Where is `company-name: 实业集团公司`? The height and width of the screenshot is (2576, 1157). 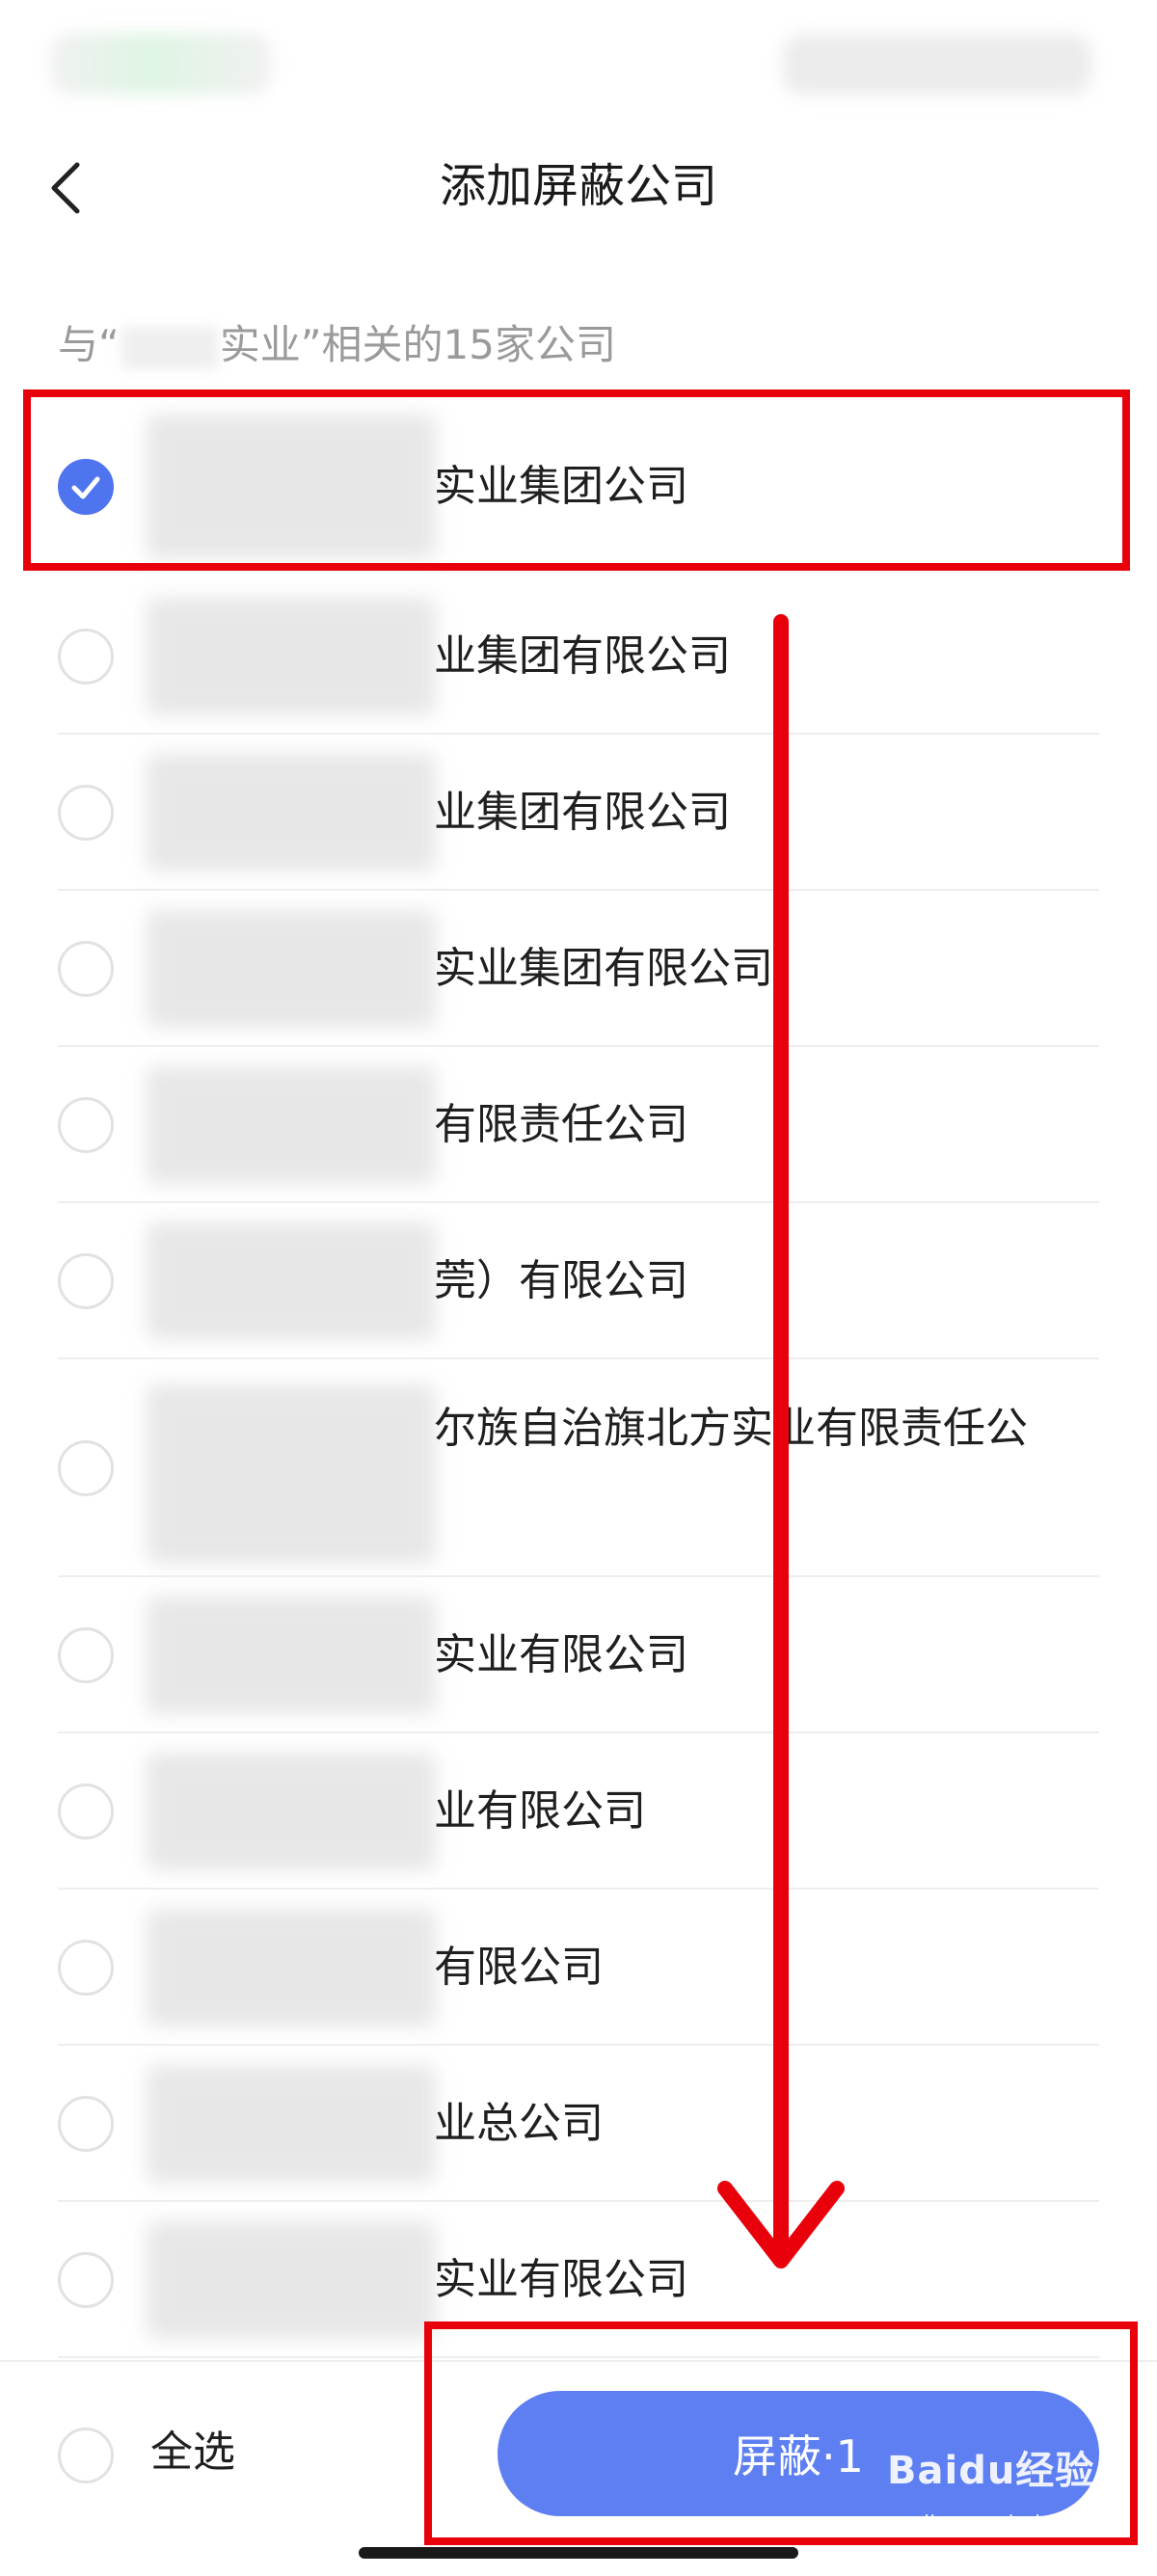
company-name: 实业集团公司 is located at coordinates (561, 487).